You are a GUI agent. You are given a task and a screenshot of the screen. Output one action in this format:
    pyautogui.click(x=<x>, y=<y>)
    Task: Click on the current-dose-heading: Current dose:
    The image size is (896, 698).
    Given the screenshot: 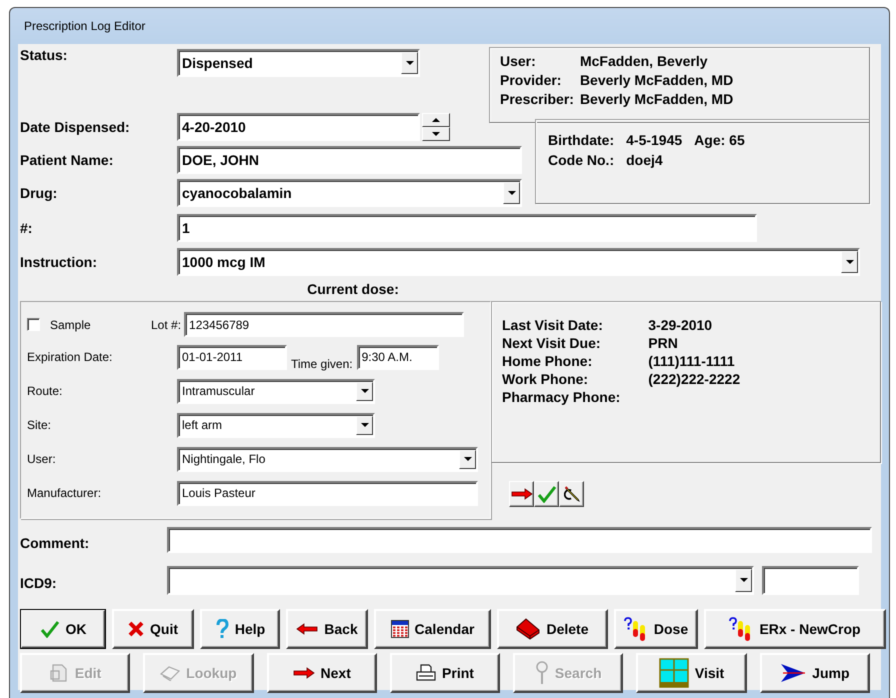 What is the action you would take?
    pyautogui.click(x=353, y=289)
    